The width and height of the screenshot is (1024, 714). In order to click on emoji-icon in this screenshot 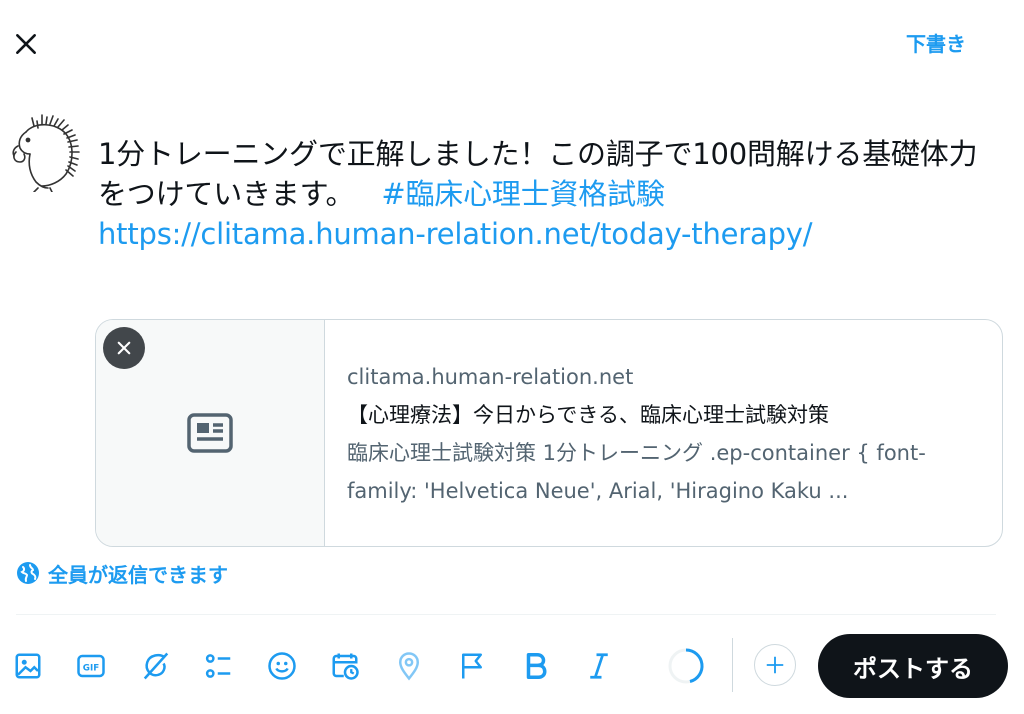, I will do `click(282, 666)`.